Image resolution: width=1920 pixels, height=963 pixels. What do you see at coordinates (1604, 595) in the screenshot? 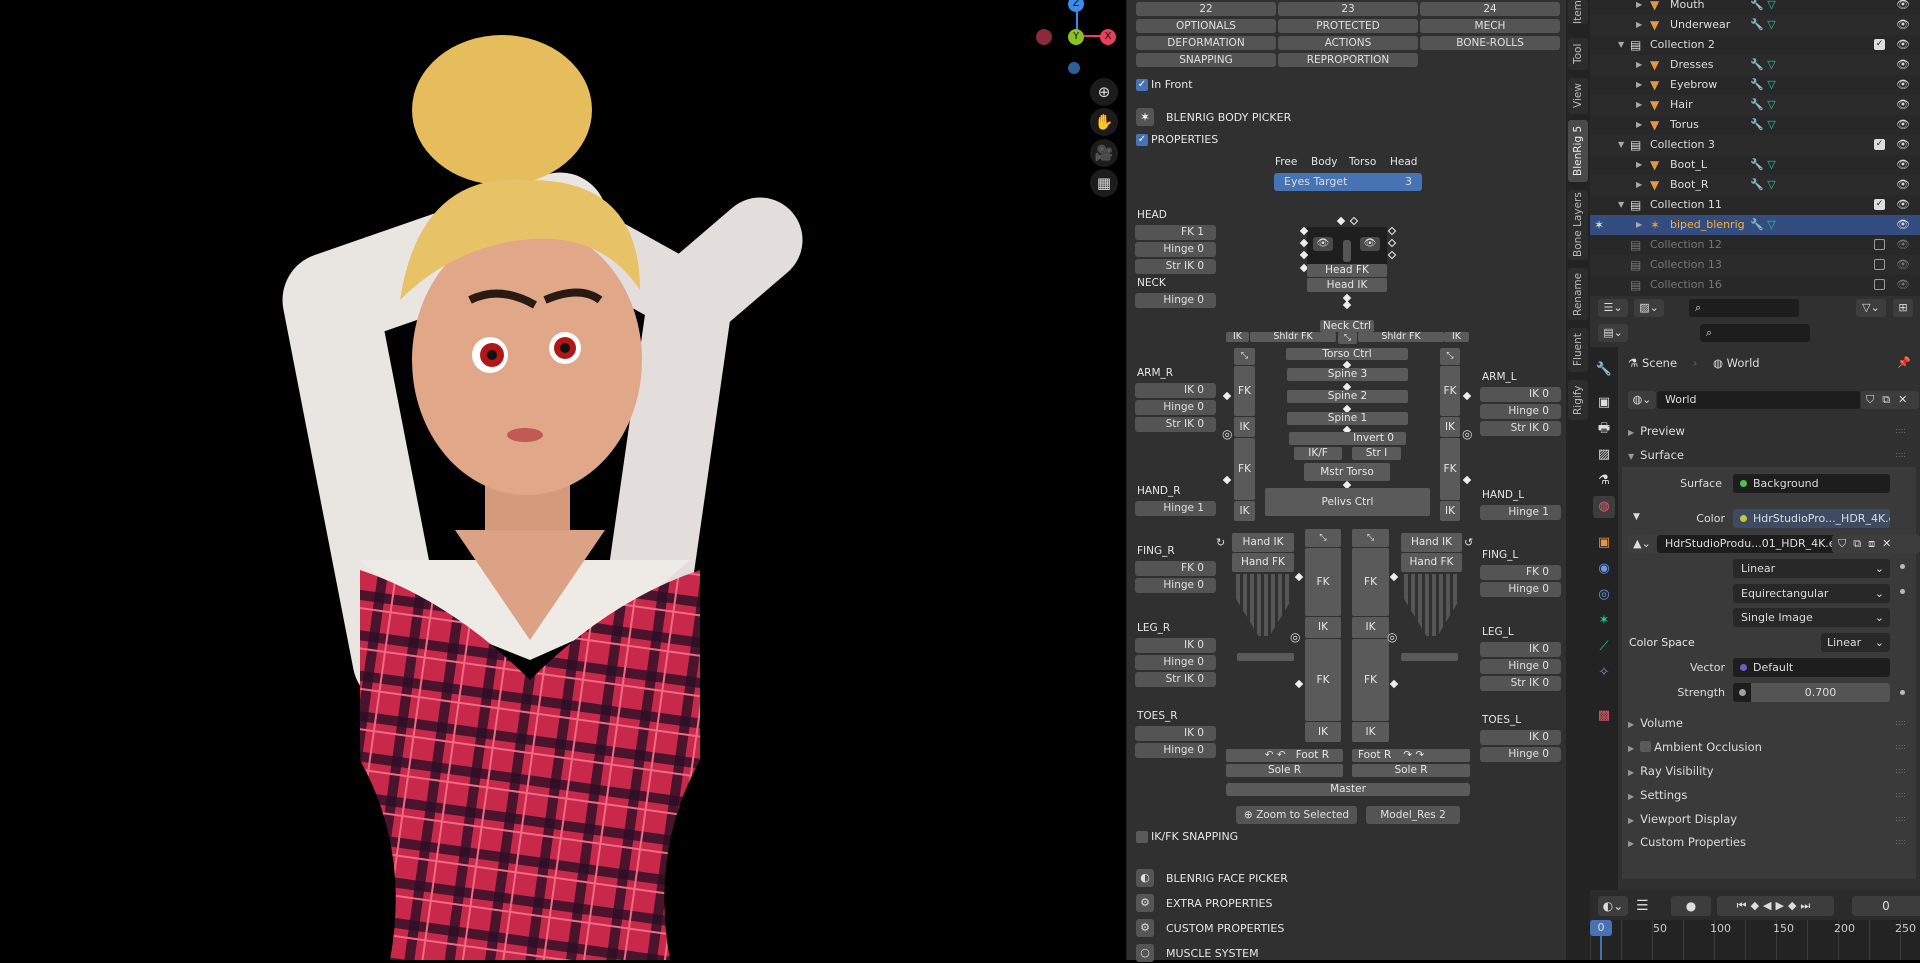
I see `physics-tab-icon: ◎` at bounding box center [1604, 595].